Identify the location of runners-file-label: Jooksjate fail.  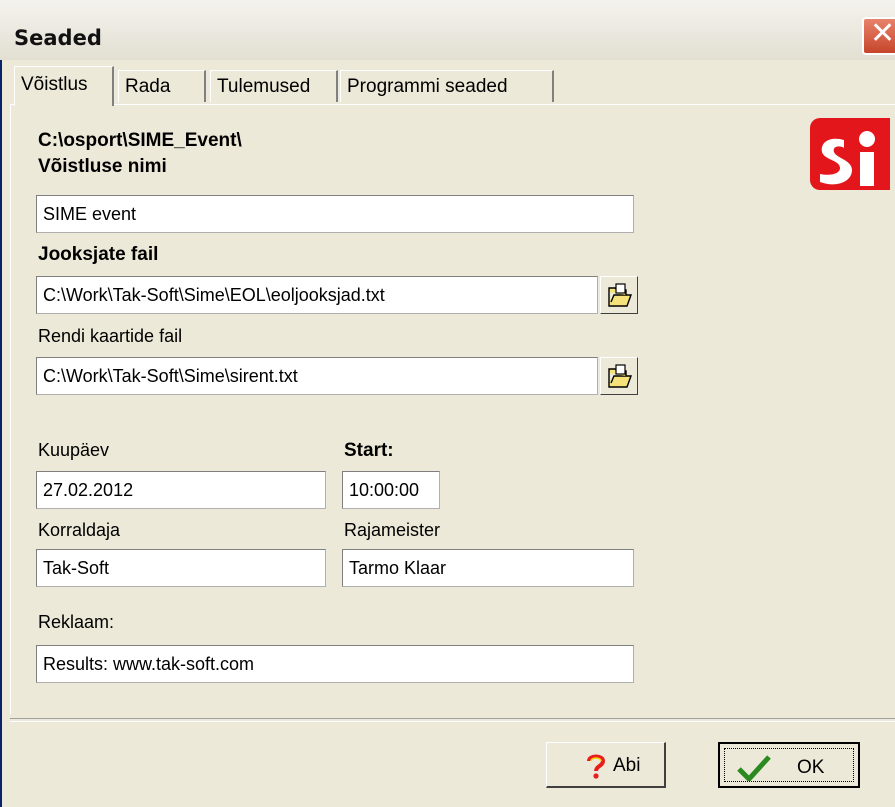
(98, 254).